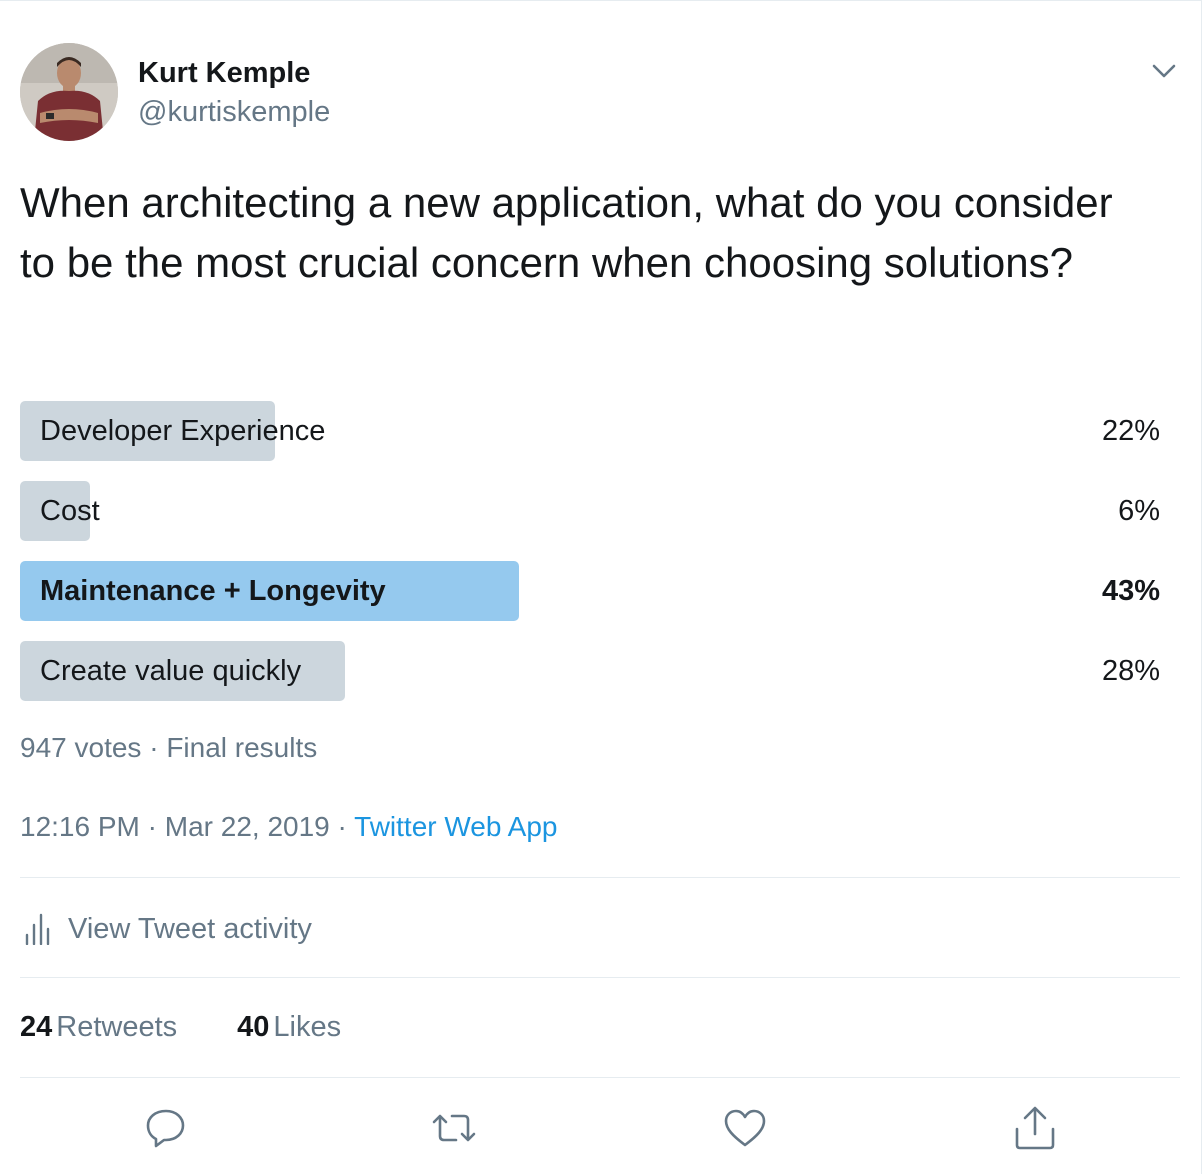 The height and width of the screenshot is (1174, 1202). Describe the element at coordinates (455, 826) in the screenshot. I see `tweet-source-link: Twitter Web App` at that location.